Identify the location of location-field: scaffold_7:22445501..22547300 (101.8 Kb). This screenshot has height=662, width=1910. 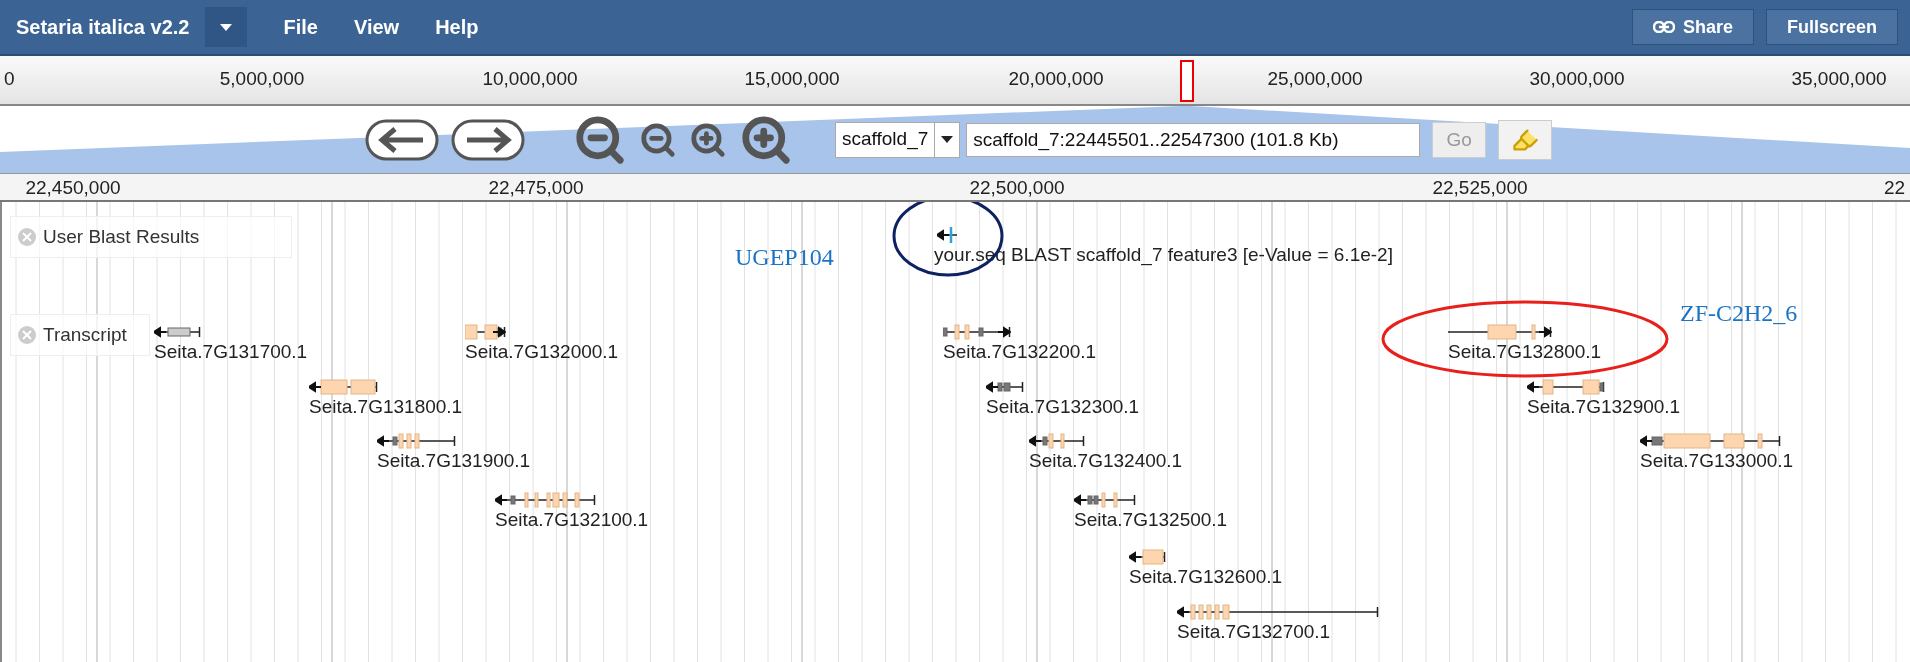
(1193, 139).